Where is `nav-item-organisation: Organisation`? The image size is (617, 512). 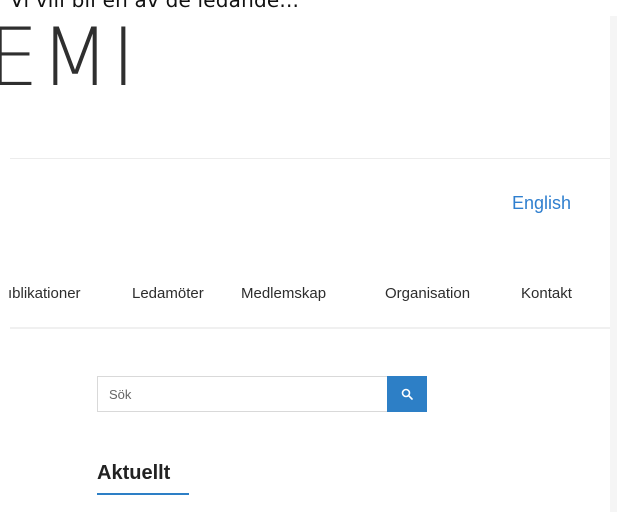
nav-item-organisation: Organisation is located at coordinates (427, 294).